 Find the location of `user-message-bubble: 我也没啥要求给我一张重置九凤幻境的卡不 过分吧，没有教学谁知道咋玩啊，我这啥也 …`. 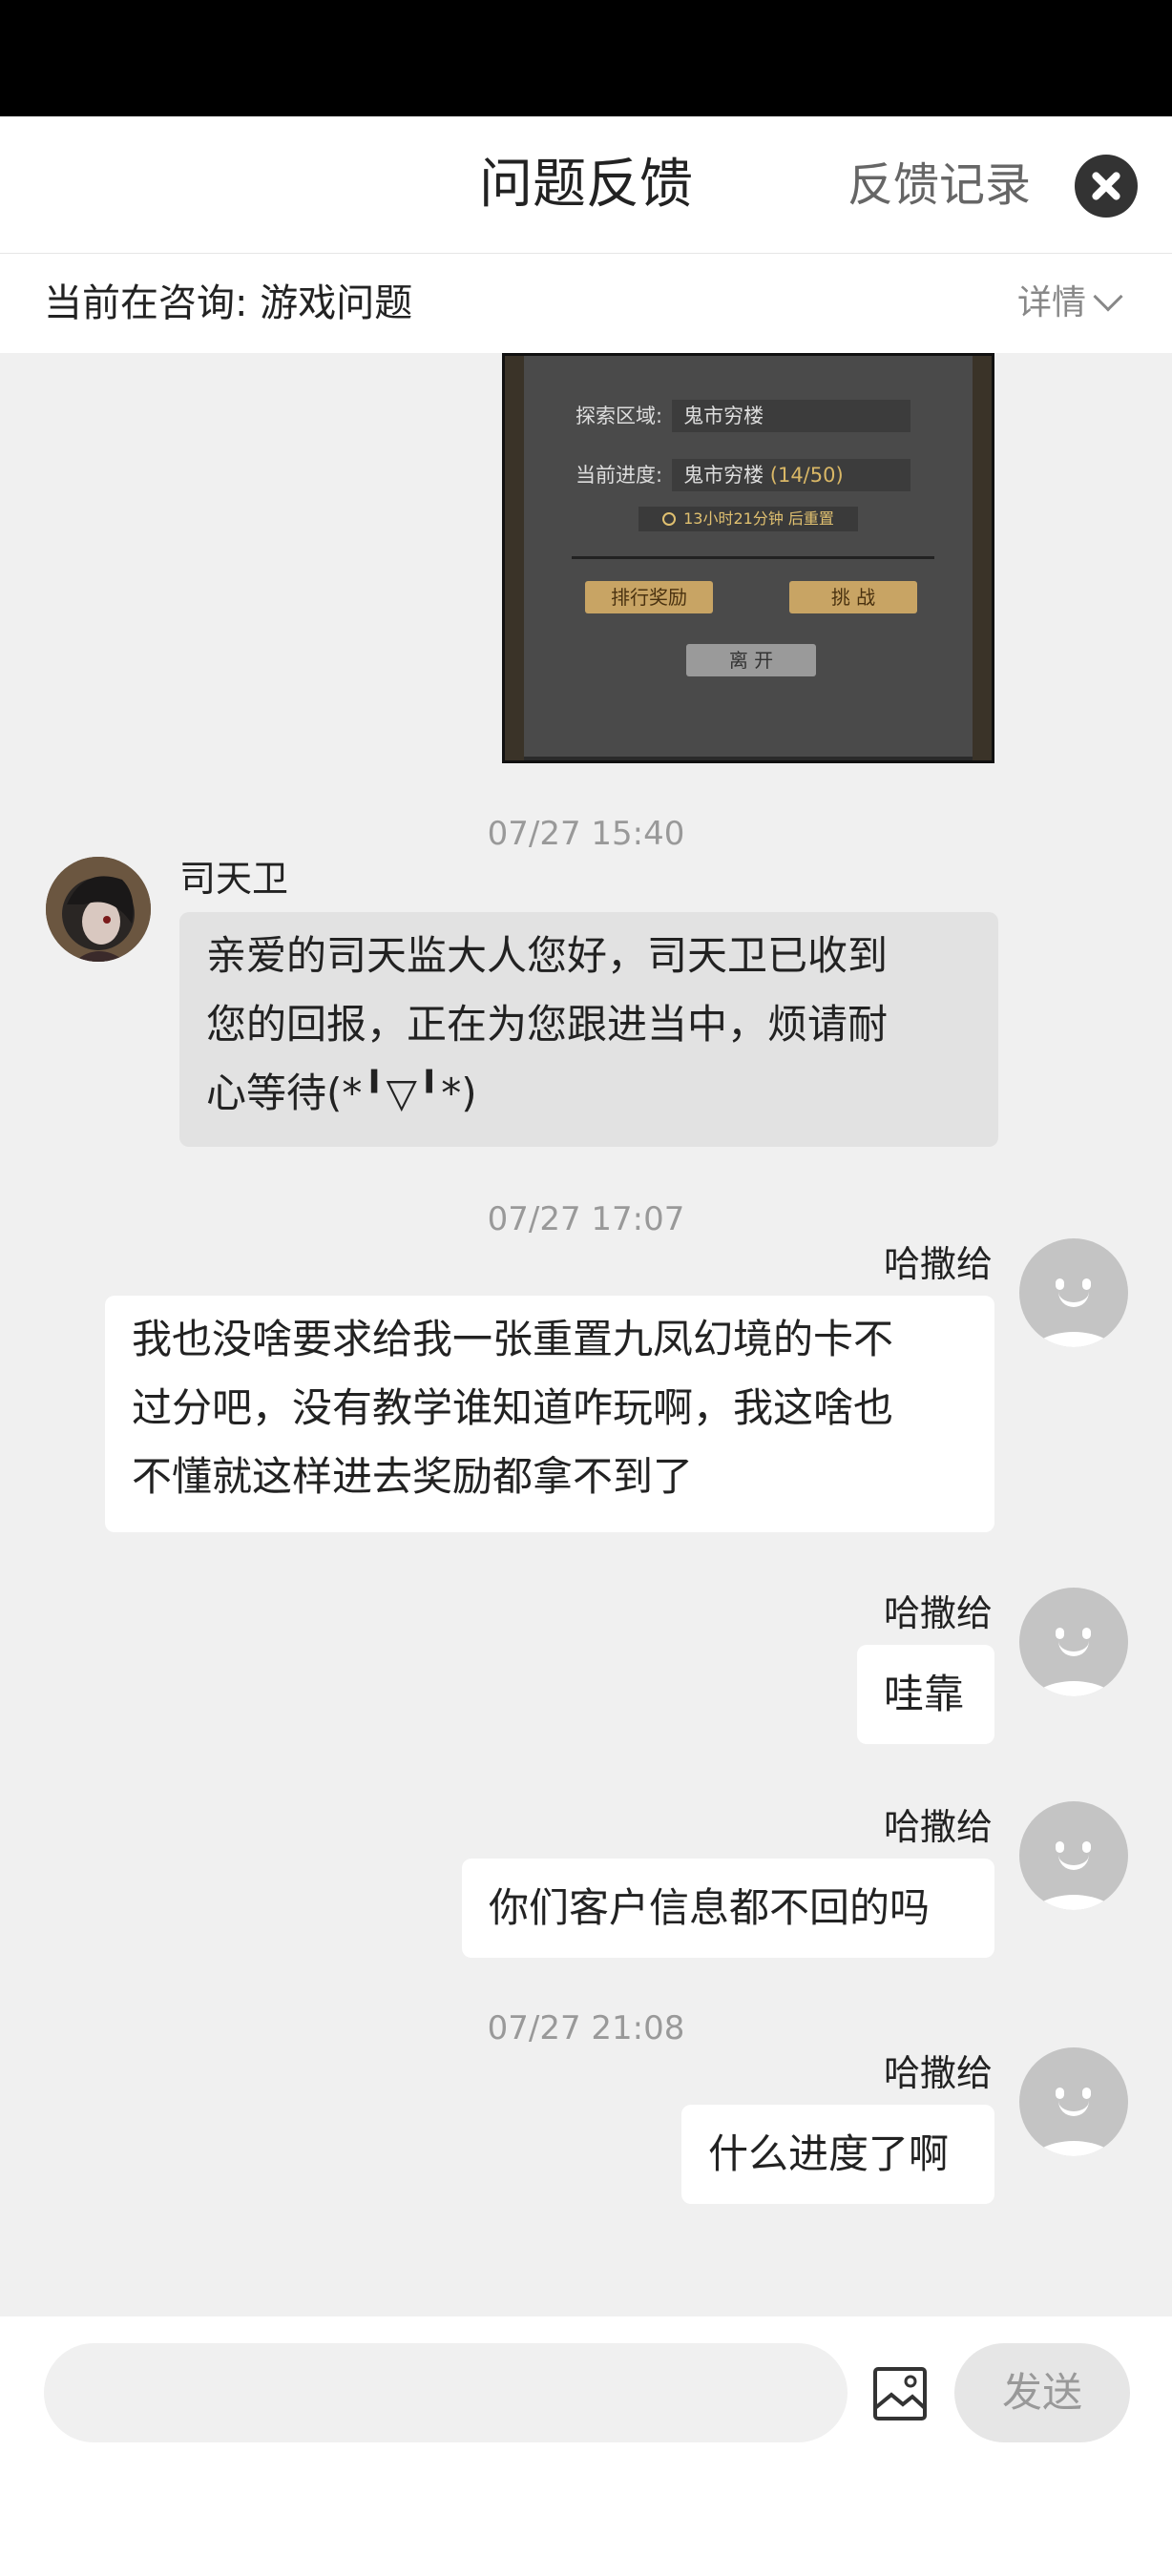

user-message-bubble: 我也没啥要求给我一张重置九凤幻境的卡不 过分吧，没有教学谁知道咋玩啊，我这啥也 … is located at coordinates (549, 1414).